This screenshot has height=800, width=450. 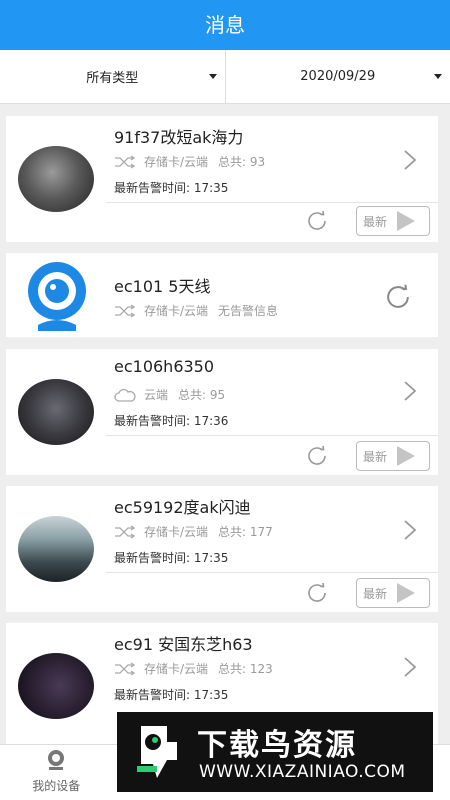 I want to click on watermark-banner: 下载鸟资源 WWW.XIAZAINIAO.COM, so click(x=275, y=752).